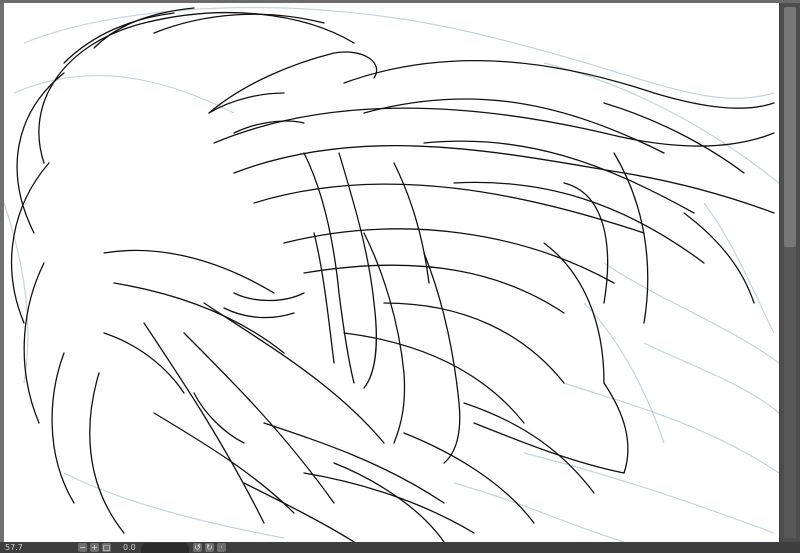 Image resolution: width=800 pixels, height=553 pixels. I want to click on vertical-scrollbar, so click(789, 272).